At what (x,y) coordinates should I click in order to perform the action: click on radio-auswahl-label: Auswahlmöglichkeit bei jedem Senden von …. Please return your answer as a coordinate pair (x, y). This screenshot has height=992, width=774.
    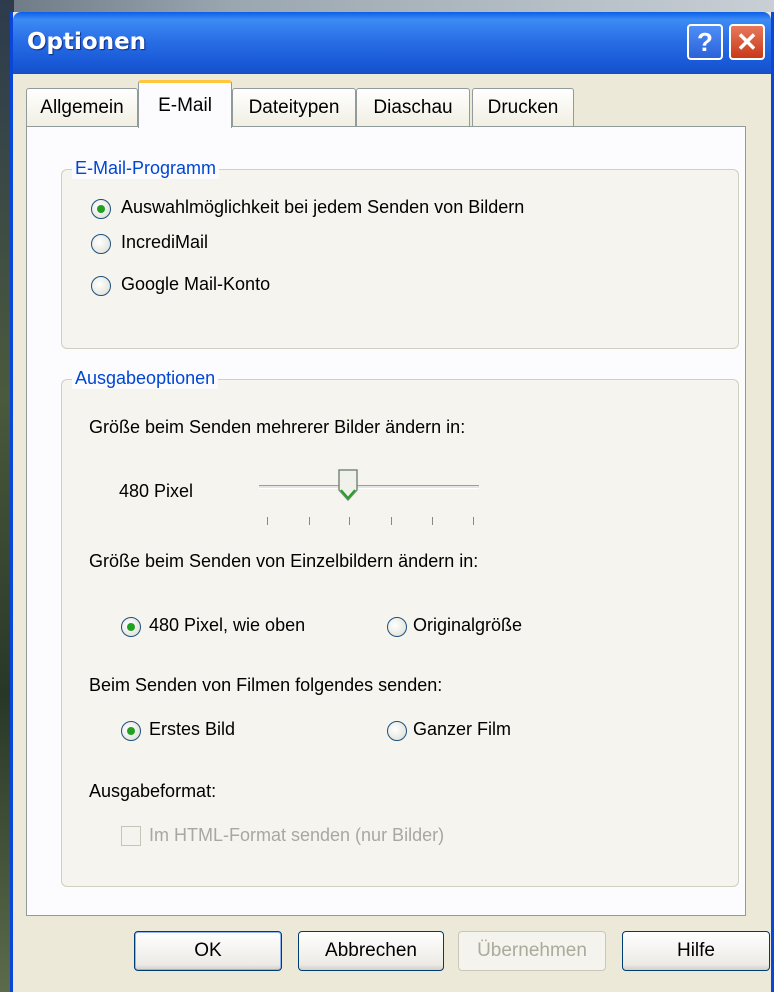
    Looking at the image, I should click on (323, 207).